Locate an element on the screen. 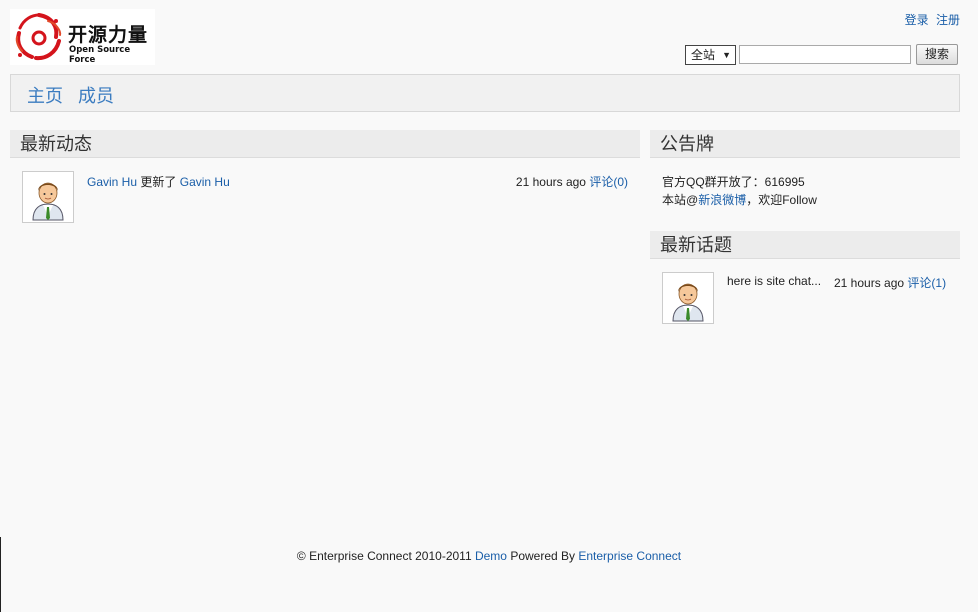 The height and width of the screenshot is (612, 978). topic-meta: 21 hours ago 评论(1) is located at coordinates (890, 282).